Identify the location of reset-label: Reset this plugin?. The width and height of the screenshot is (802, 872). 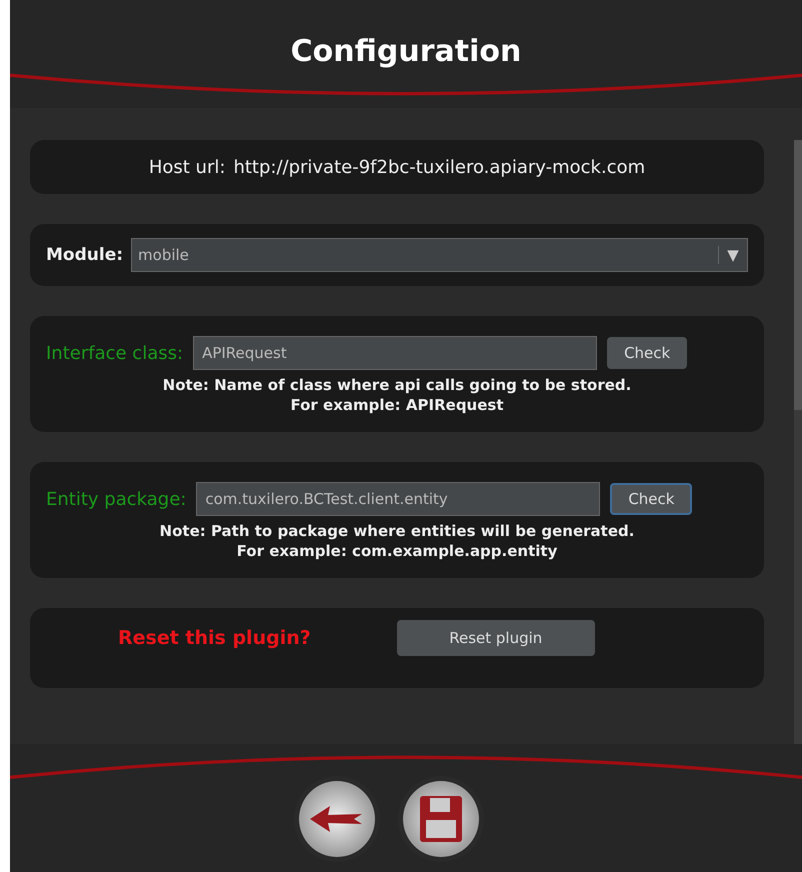
(214, 638).